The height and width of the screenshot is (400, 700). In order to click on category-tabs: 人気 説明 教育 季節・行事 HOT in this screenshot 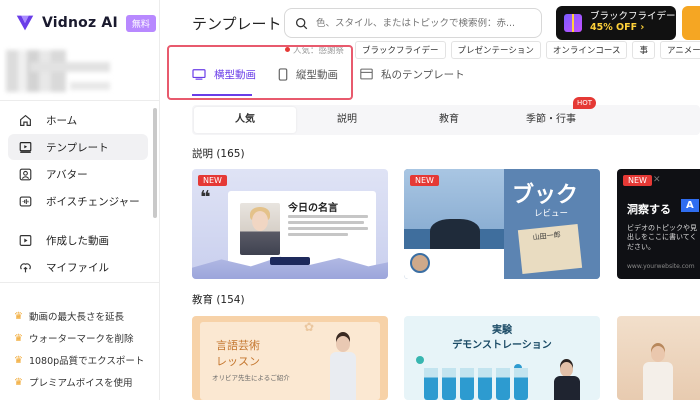, I will do `click(446, 116)`.